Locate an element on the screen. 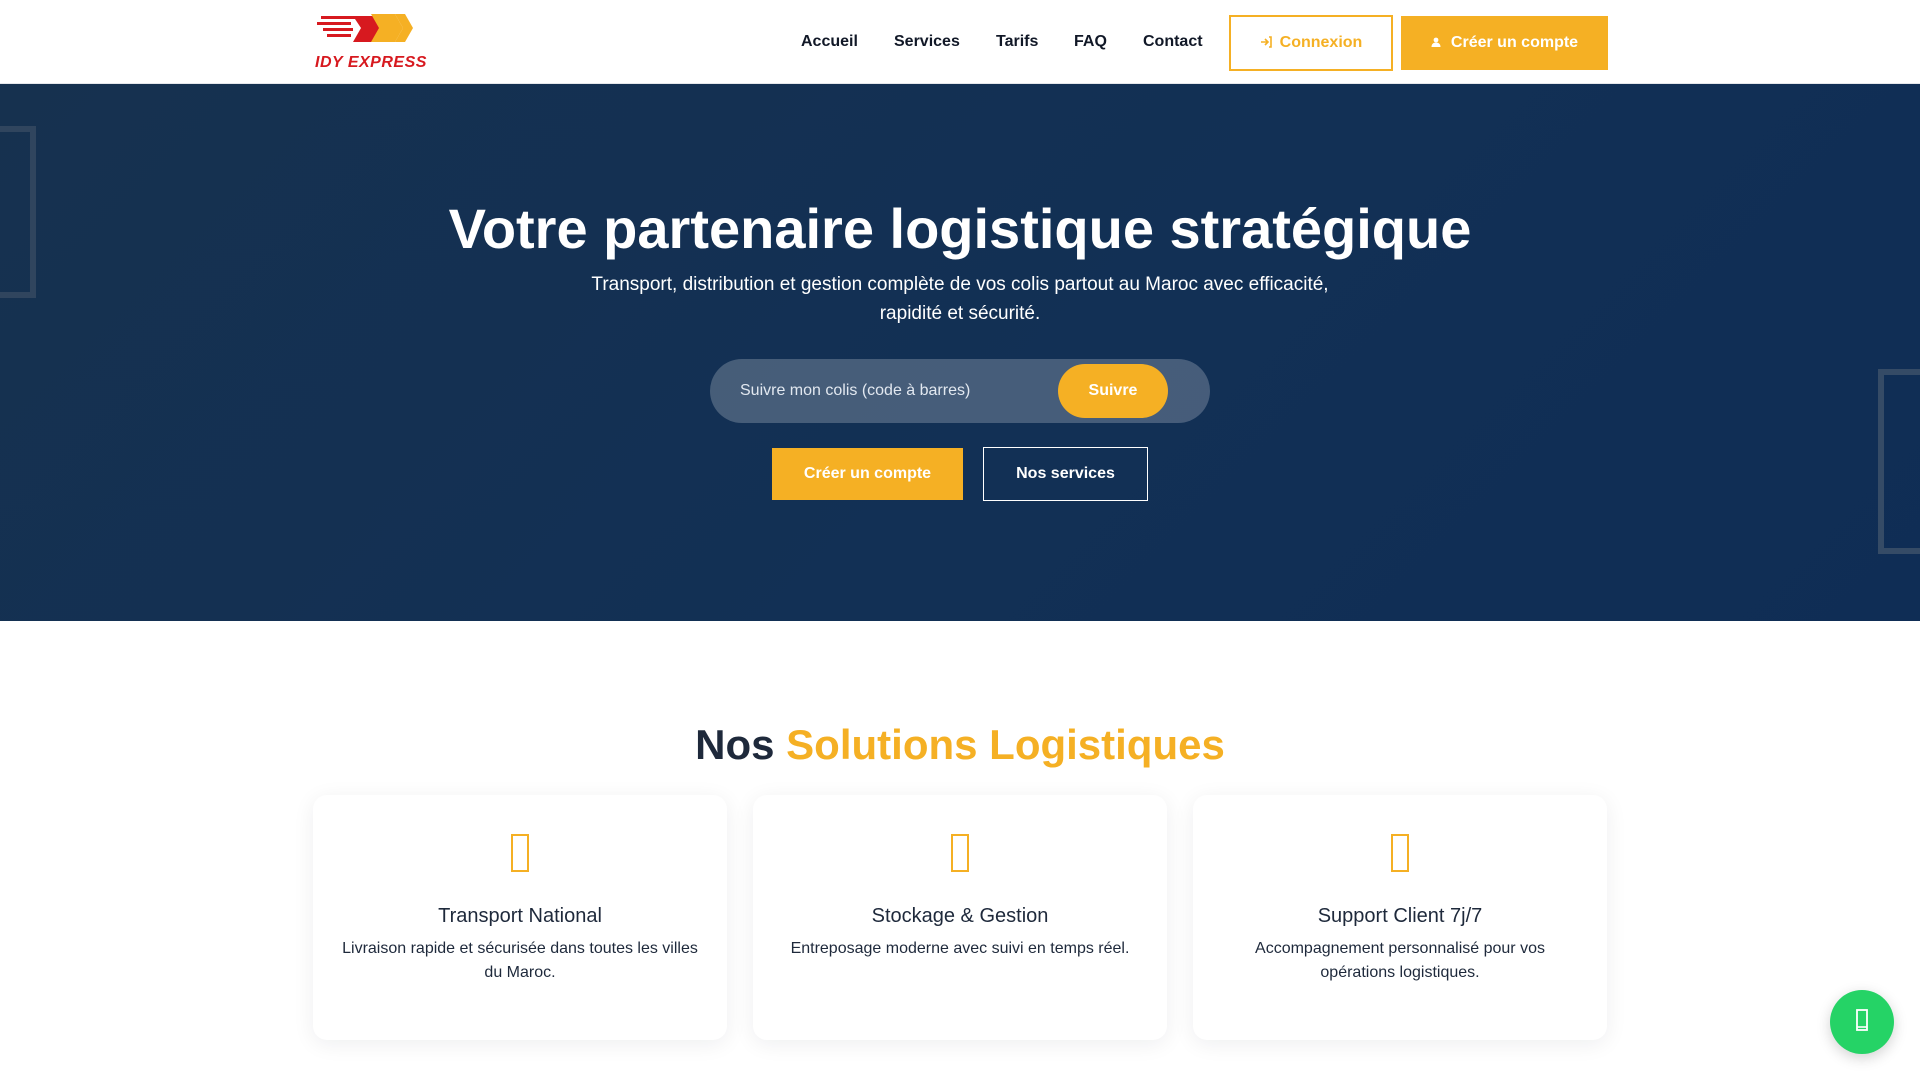 This screenshot has height=1080, width=1920. solutions-title: Nos Solutions Logistiques is located at coordinates (960, 745).